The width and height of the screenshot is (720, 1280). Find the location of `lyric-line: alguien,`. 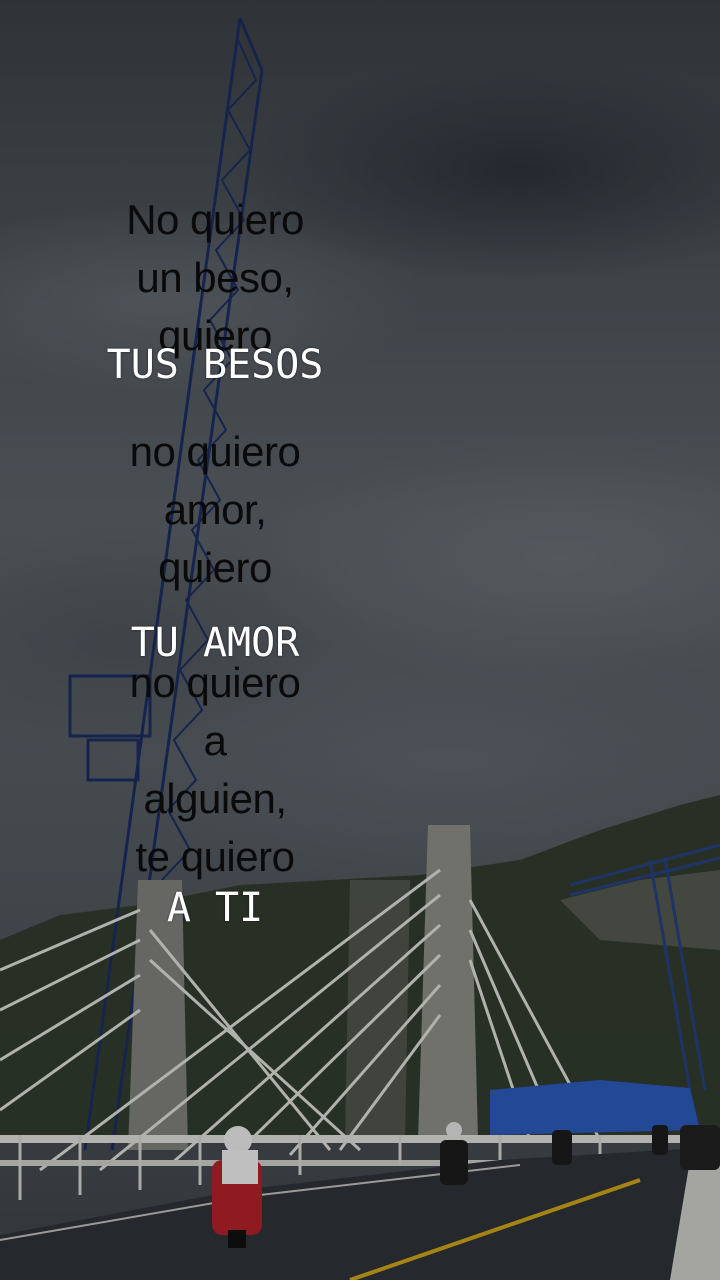

lyric-line: alguien, is located at coordinates (215, 798).